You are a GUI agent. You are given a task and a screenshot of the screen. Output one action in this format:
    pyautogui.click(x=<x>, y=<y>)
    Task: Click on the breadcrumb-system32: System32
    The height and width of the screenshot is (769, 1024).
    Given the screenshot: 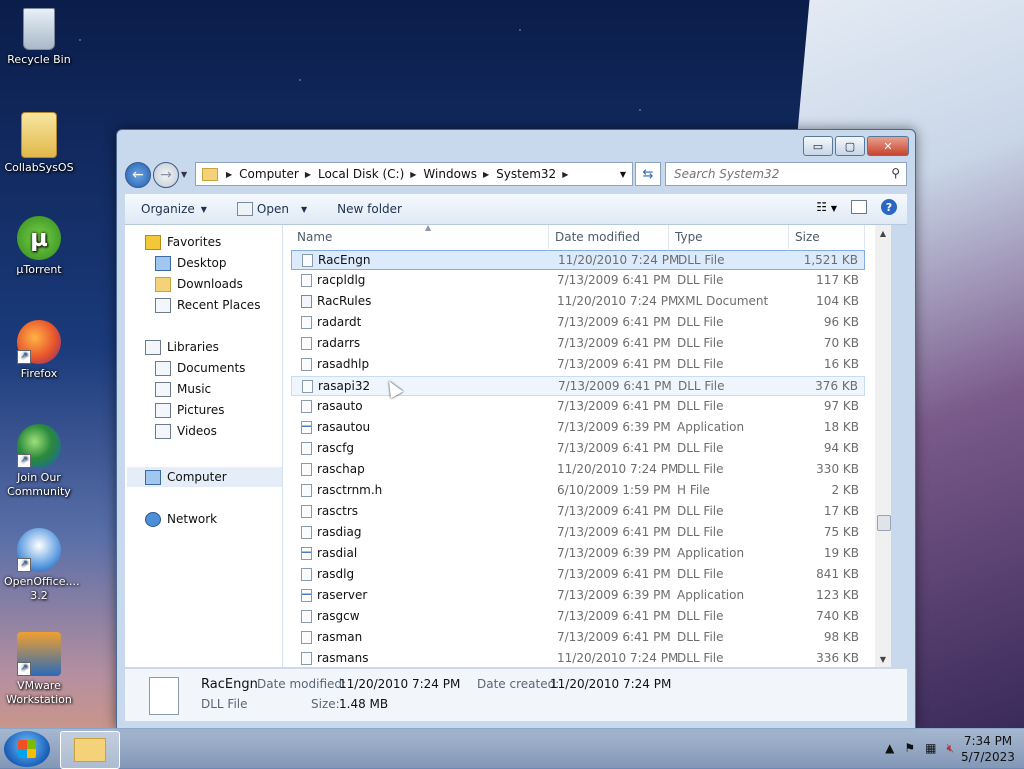 What is the action you would take?
    pyautogui.click(x=526, y=174)
    